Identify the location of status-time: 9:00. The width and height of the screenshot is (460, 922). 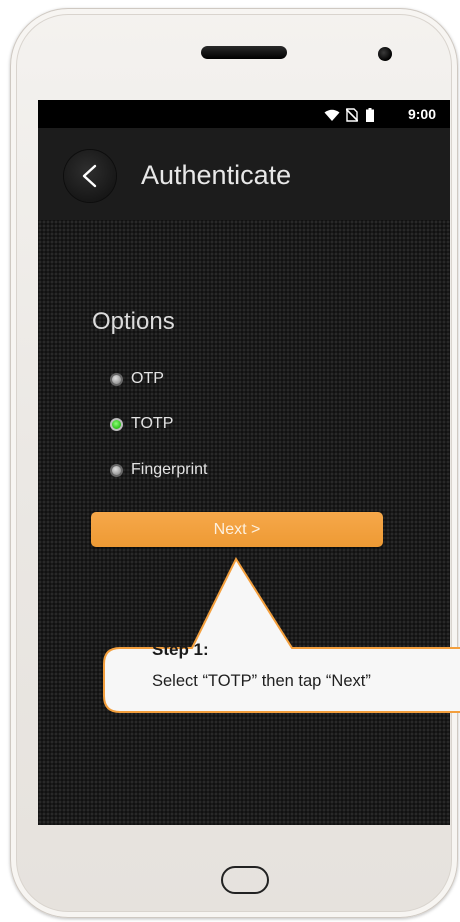
(421, 114).